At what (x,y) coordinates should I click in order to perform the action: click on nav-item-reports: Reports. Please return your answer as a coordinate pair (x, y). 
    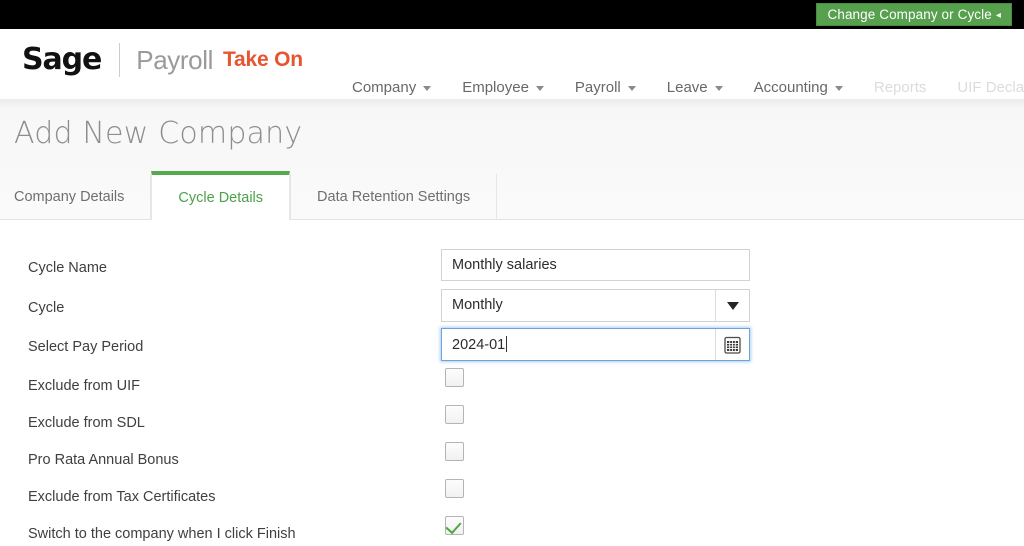
    Looking at the image, I should click on (900, 87).